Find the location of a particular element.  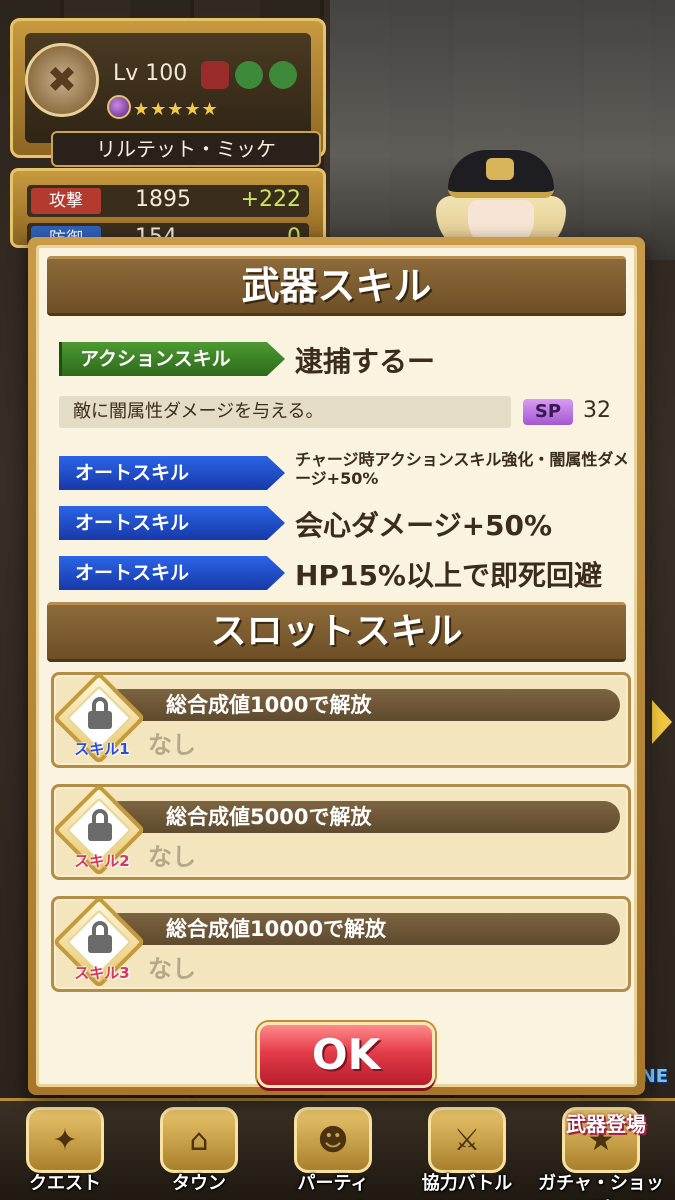

nav-party: ☻ パーティ is located at coordinates (333, 1153).